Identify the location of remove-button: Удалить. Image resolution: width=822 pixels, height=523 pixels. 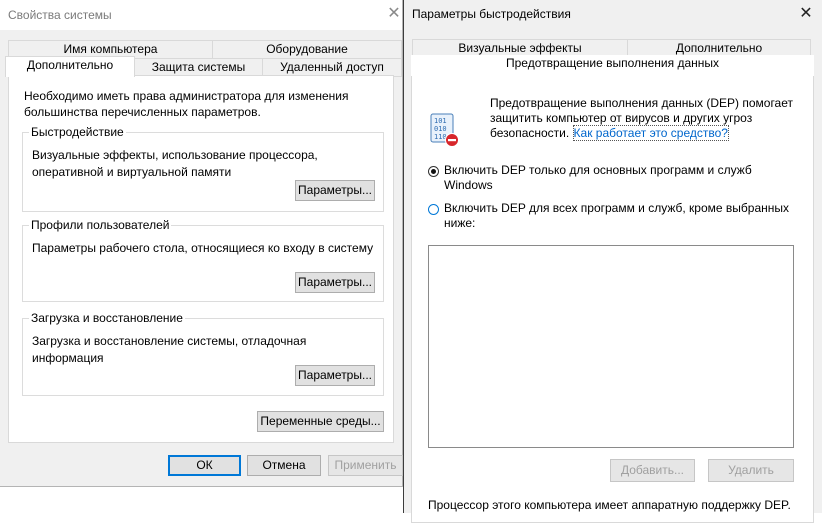
(751, 470).